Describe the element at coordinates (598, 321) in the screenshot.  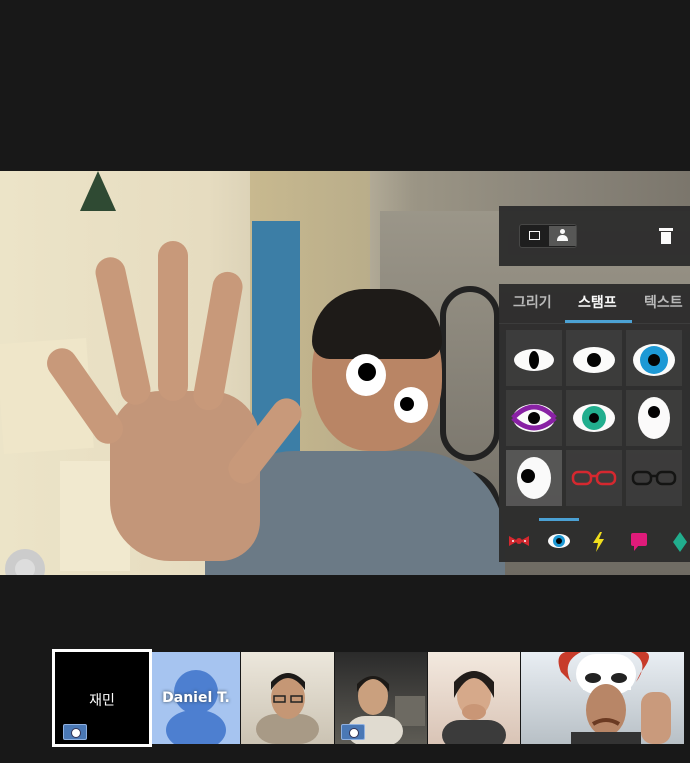
I see `active-tab-indicator` at that location.